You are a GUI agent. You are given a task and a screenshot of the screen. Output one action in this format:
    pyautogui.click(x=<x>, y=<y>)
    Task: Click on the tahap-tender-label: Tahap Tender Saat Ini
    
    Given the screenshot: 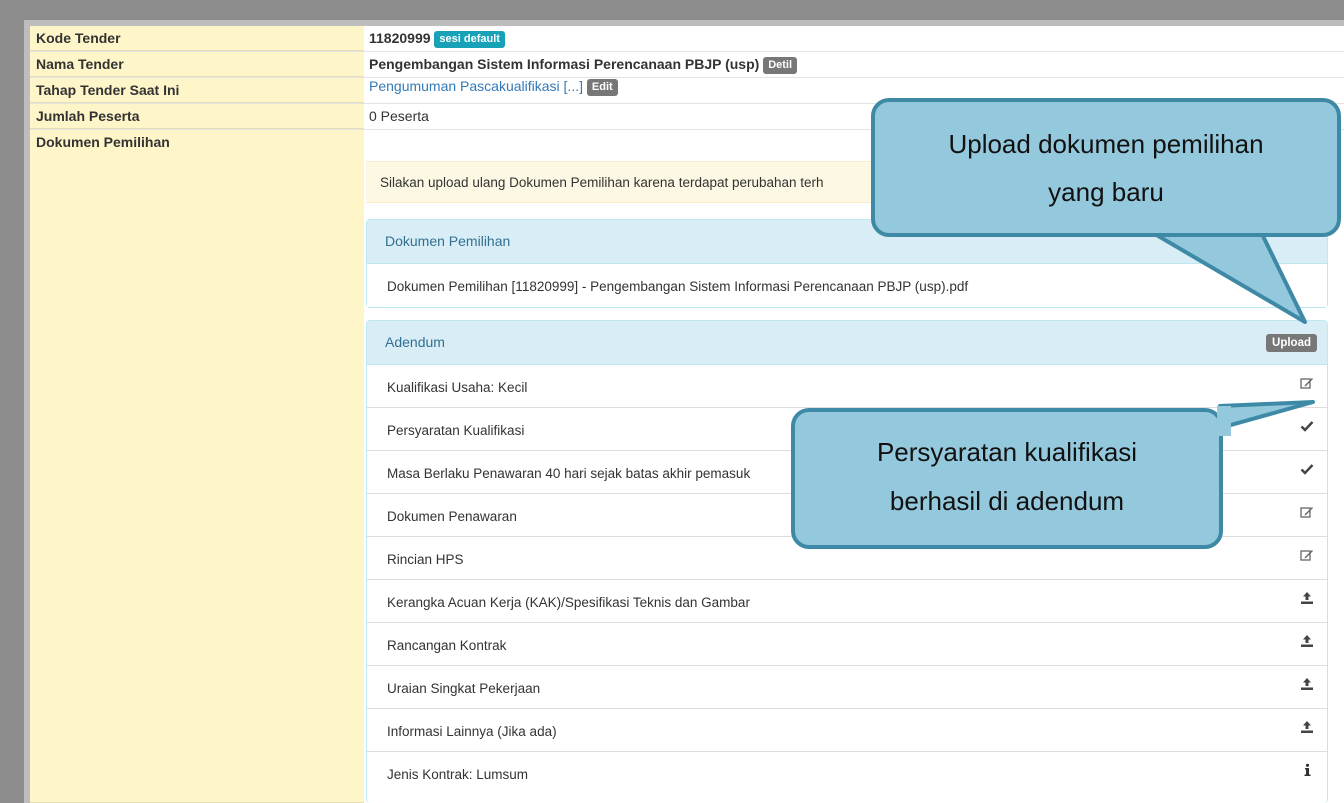 What is the action you would take?
    pyautogui.click(x=197, y=90)
    